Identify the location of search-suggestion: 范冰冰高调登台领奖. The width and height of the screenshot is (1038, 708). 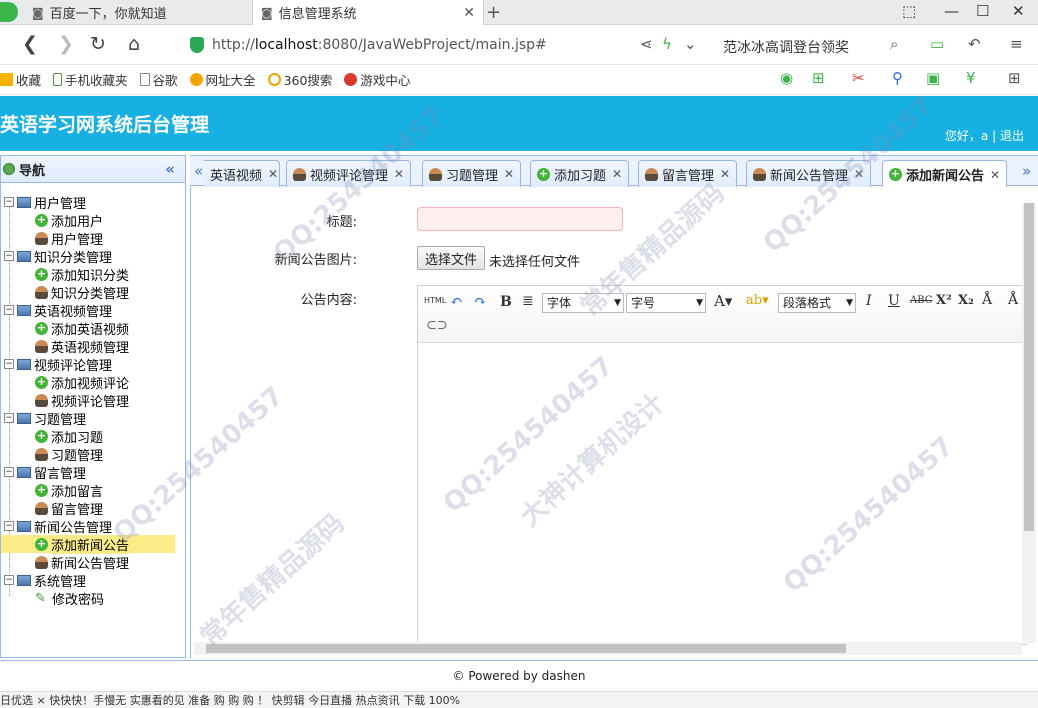
(786, 47).